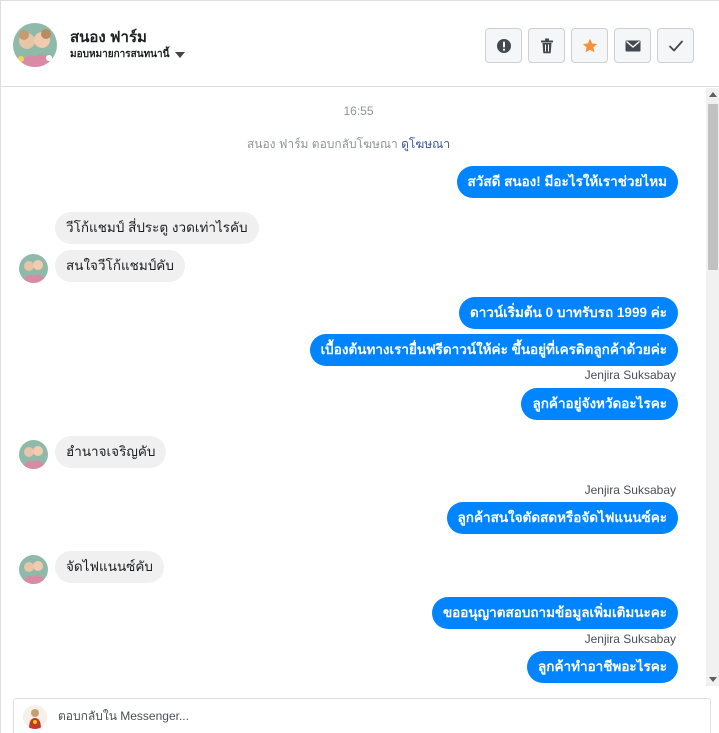  I want to click on view-ad-link: ดูโฆษณา, so click(425, 144).